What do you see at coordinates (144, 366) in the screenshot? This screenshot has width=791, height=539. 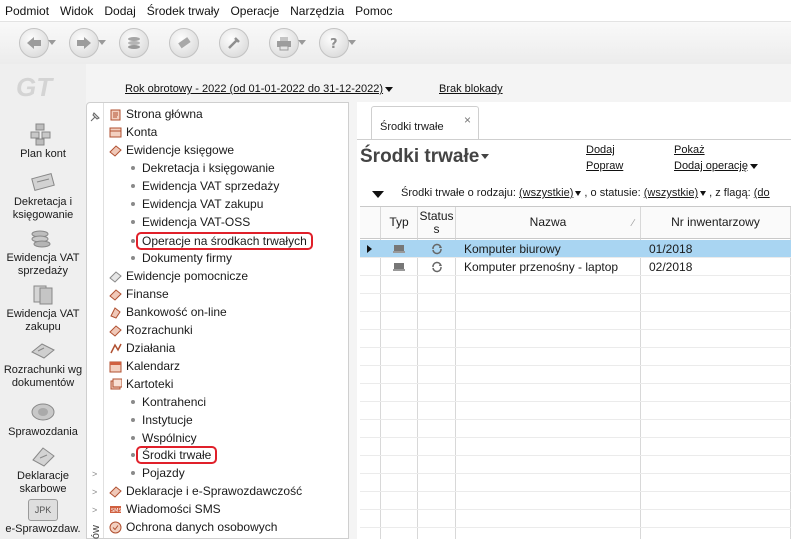 I see `tree-item-kalendarz: Kalendarz` at bounding box center [144, 366].